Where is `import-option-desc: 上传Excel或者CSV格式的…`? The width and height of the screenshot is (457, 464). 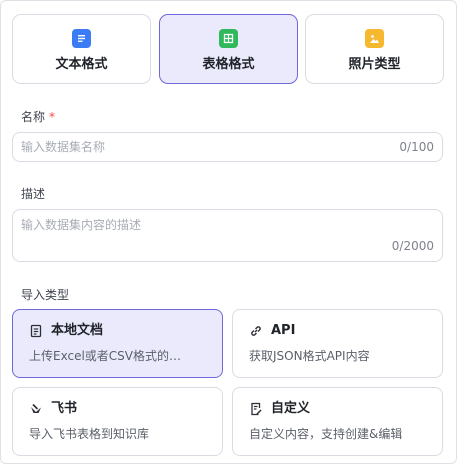 import-option-desc: 上传Excel或者CSV格式的… is located at coordinates (105, 356).